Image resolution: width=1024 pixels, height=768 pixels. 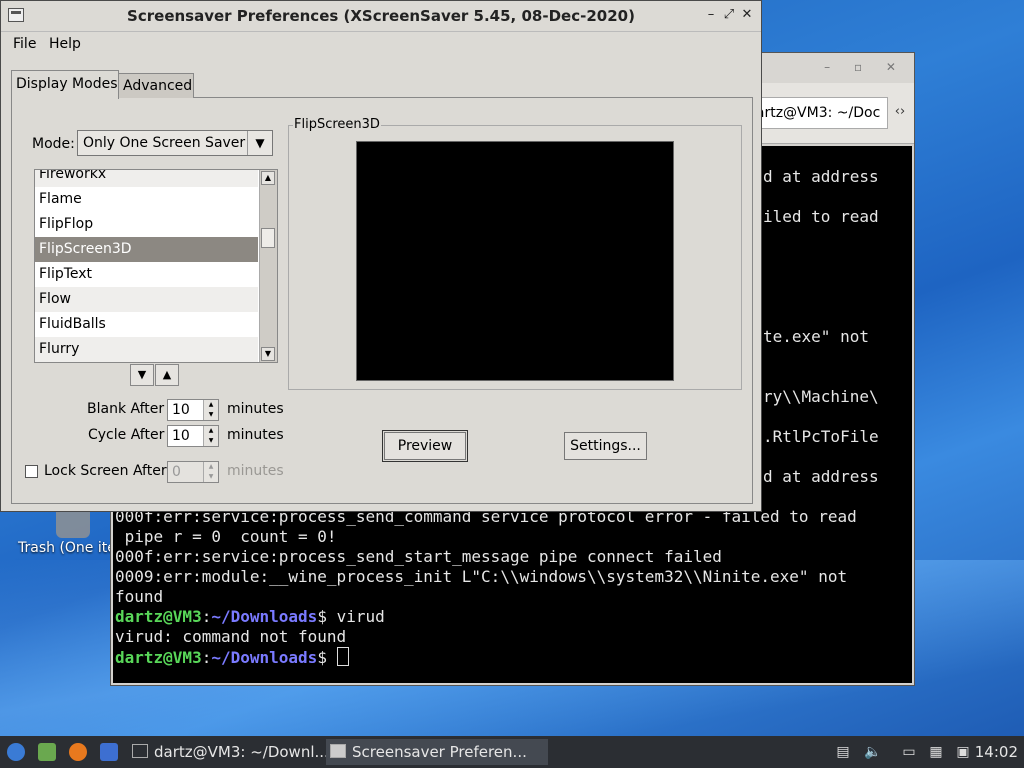 What do you see at coordinates (515, 261) in the screenshot?
I see `screensaver-preview` at bounding box center [515, 261].